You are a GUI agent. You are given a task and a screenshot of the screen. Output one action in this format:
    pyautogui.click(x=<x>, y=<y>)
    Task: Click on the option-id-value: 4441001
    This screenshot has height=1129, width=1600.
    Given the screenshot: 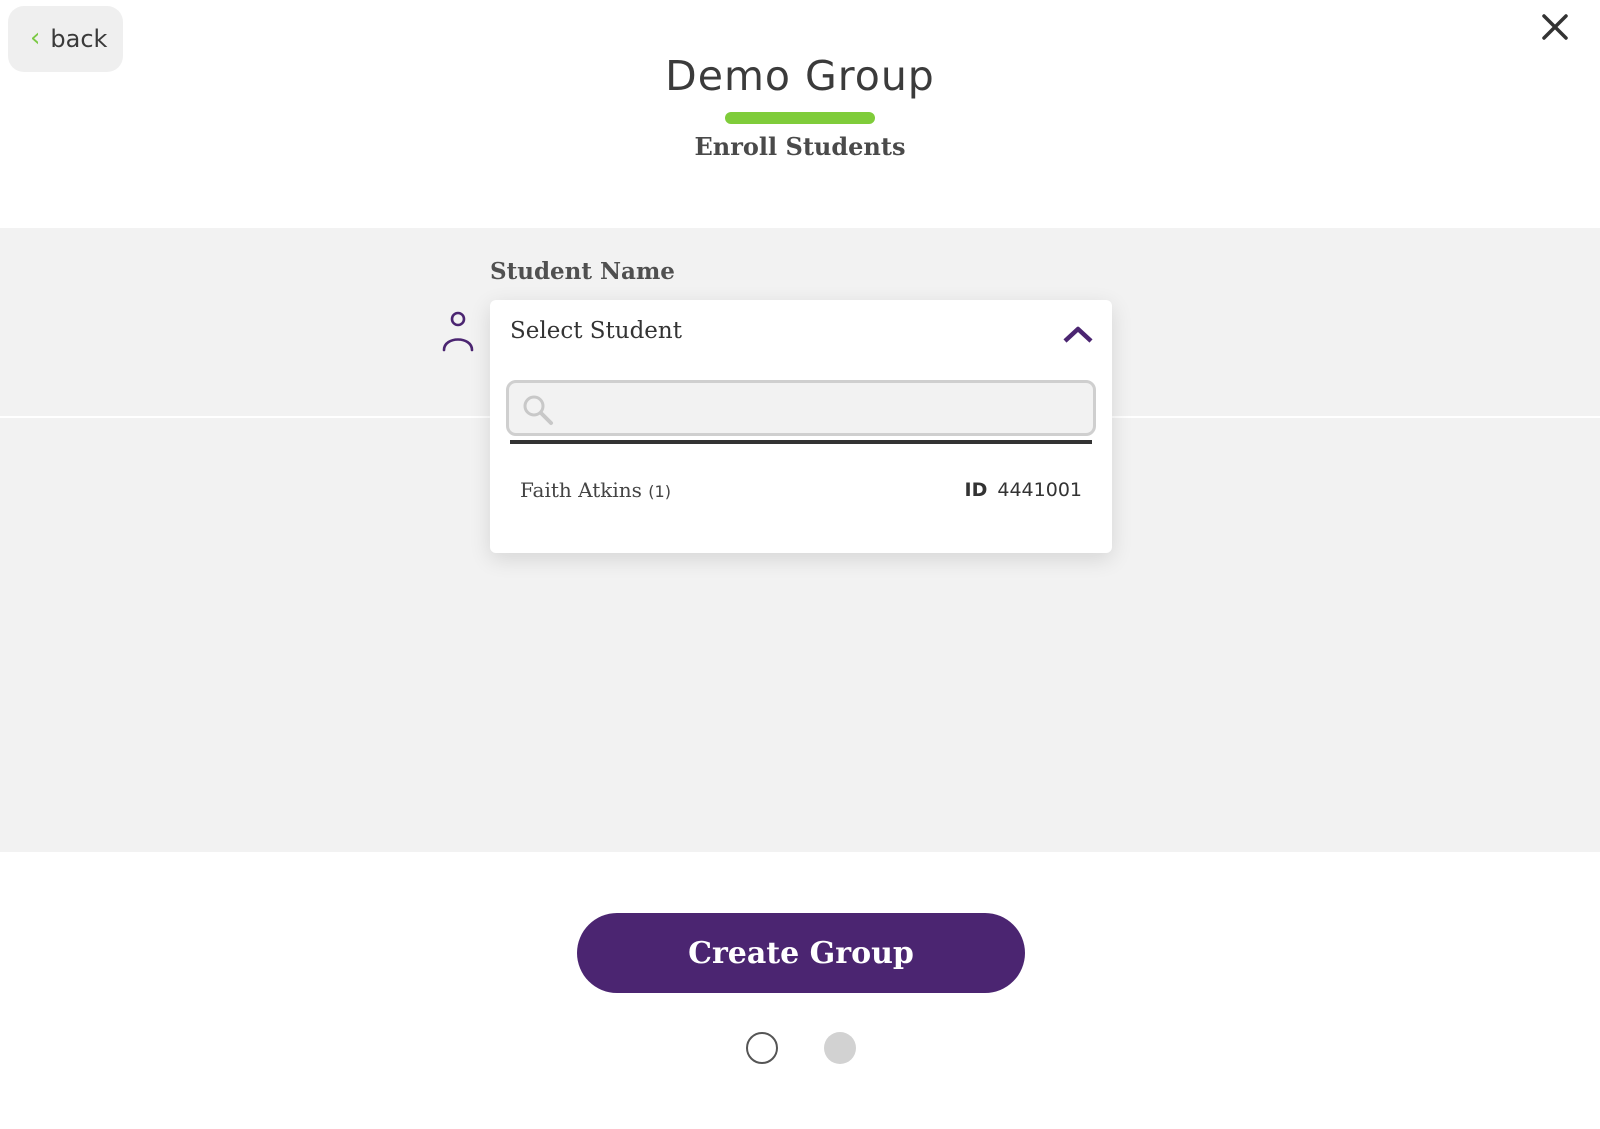 What is the action you would take?
    pyautogui.click(x=1039, y=490)
    